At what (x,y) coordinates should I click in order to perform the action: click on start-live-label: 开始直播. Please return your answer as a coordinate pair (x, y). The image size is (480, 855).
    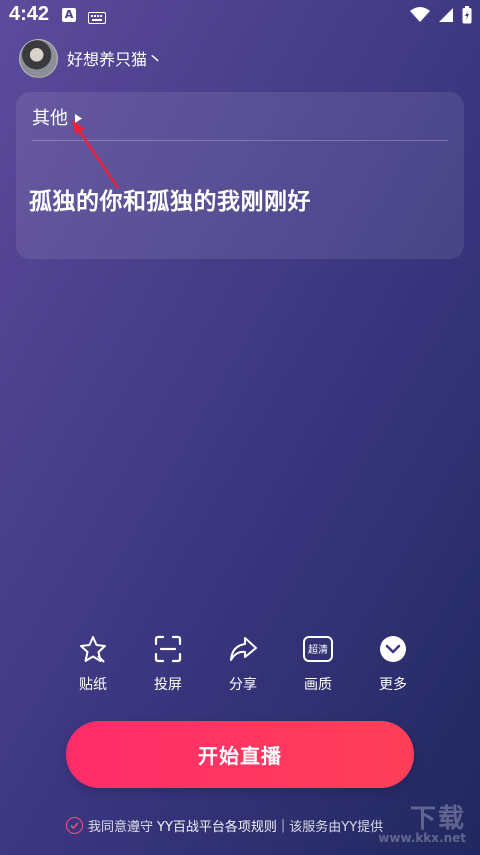
    Looking at the image, I should click on (240, 756).